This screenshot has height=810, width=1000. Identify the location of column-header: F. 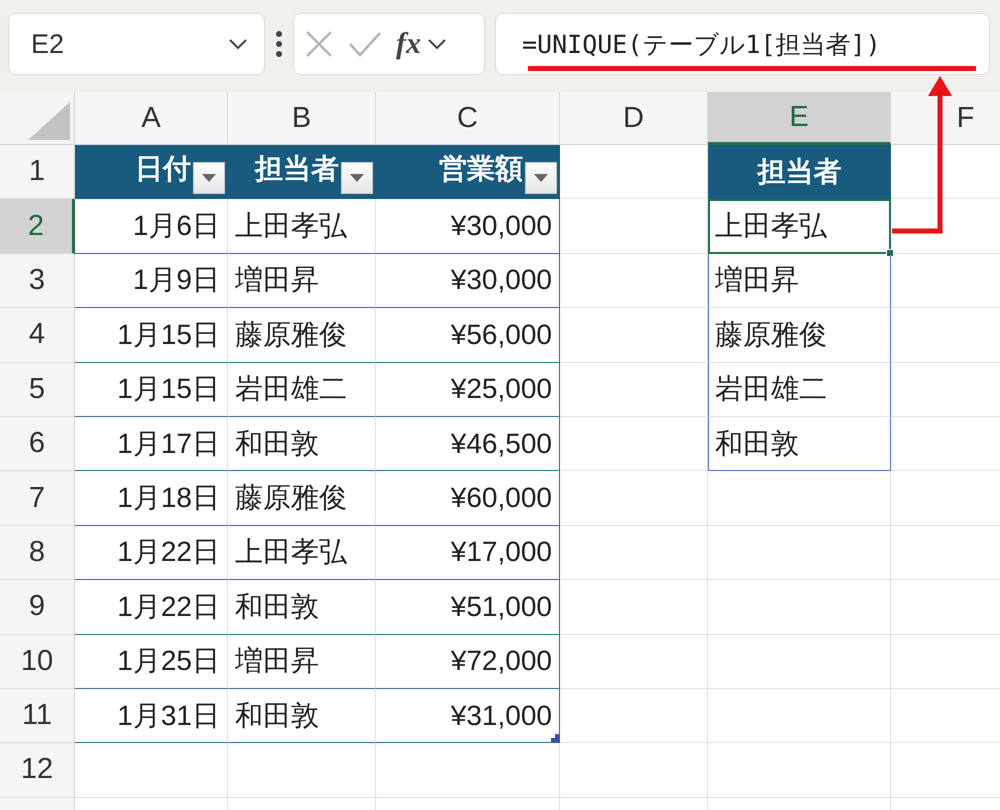
(945, 118).